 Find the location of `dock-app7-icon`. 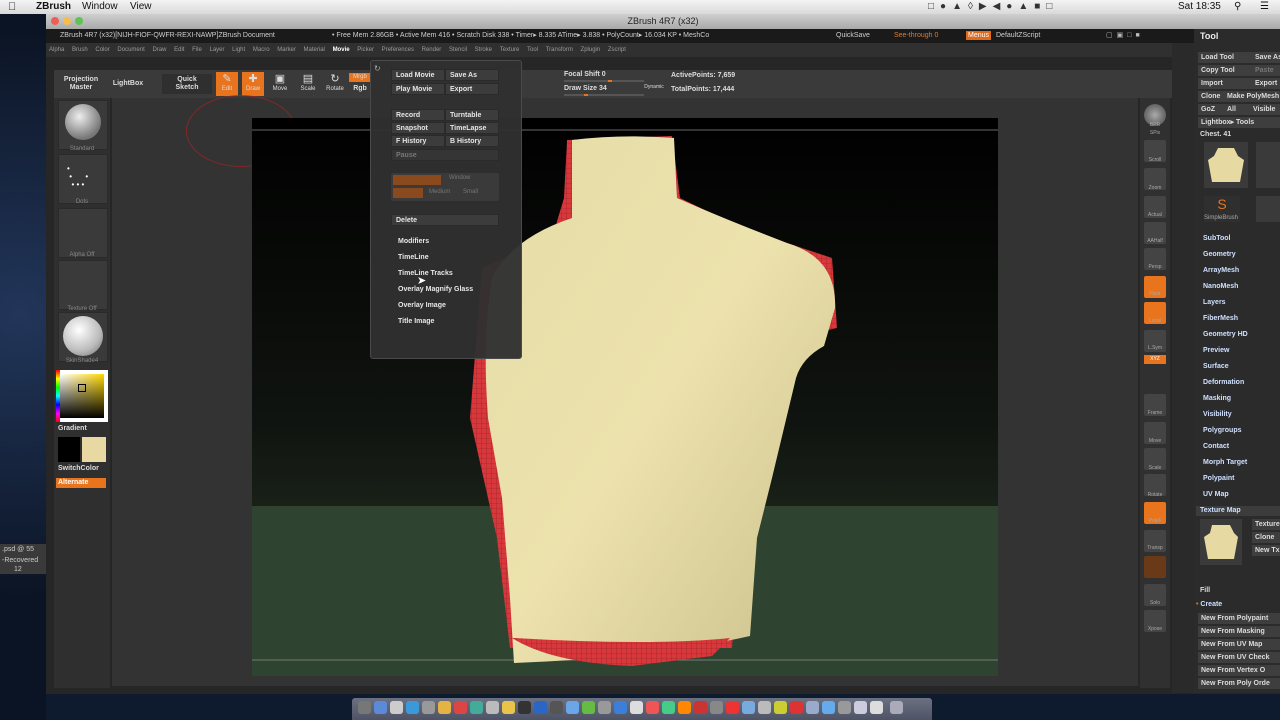

dock-app7-icon is located at coordinates (652, 707).